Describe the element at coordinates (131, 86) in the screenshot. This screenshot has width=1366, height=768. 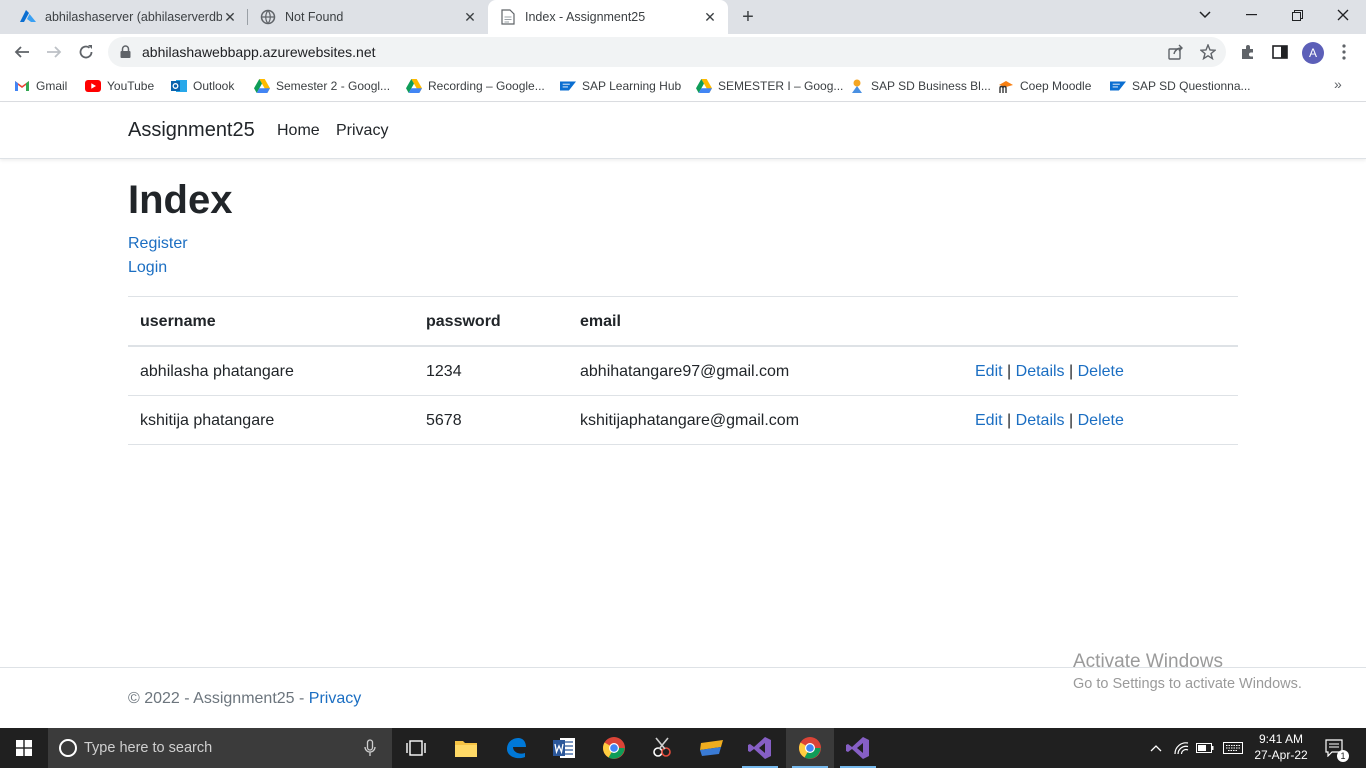
I see `bookmark-label: YouTube` at that location.